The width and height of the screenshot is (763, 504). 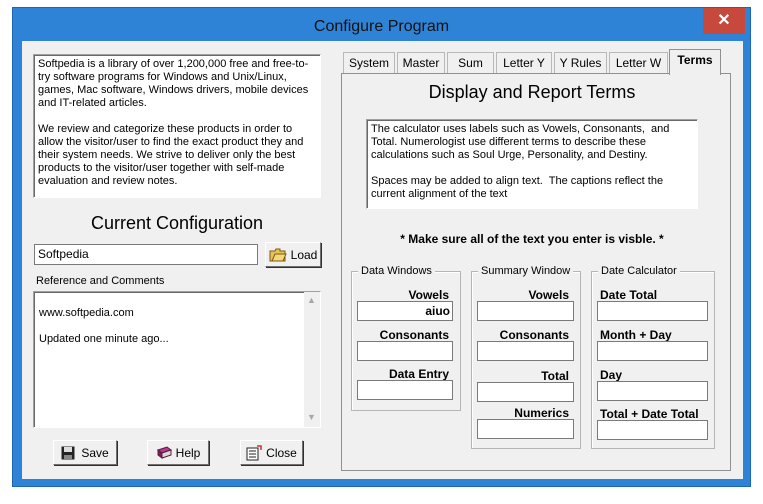 I want to click on sw-consonants-label: Consonants, so click(x=534, y=335).